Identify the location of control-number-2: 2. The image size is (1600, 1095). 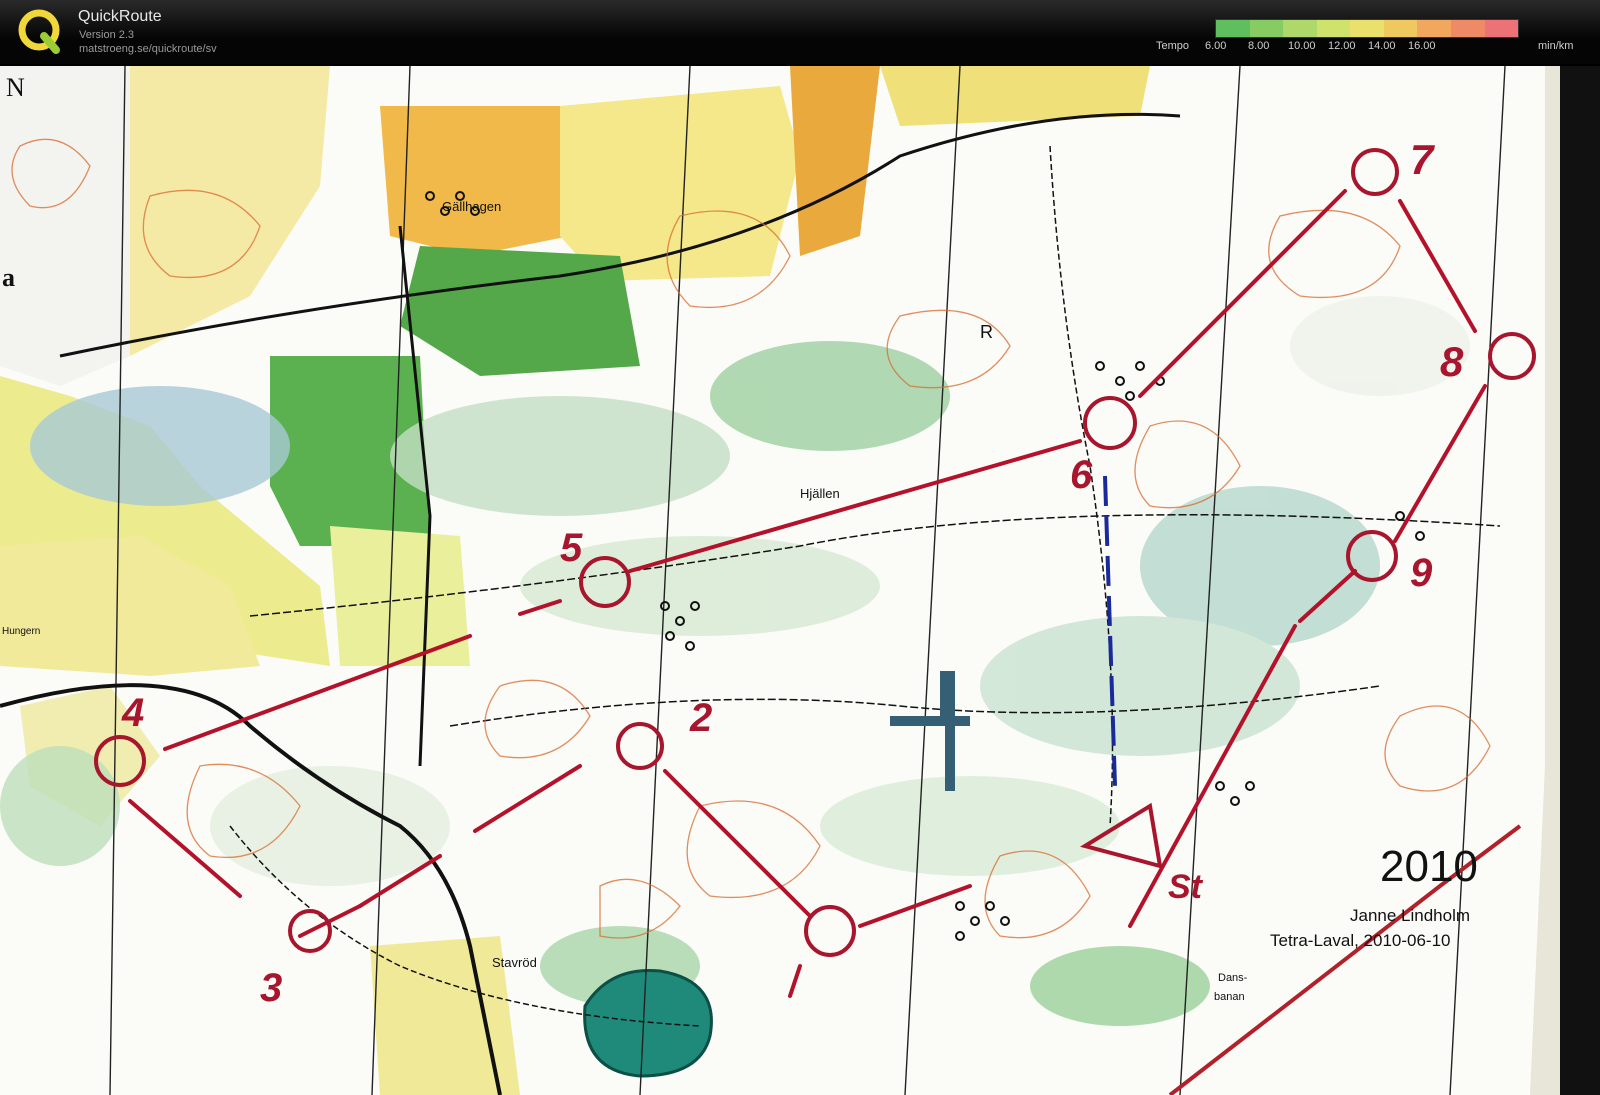
(700, 718).